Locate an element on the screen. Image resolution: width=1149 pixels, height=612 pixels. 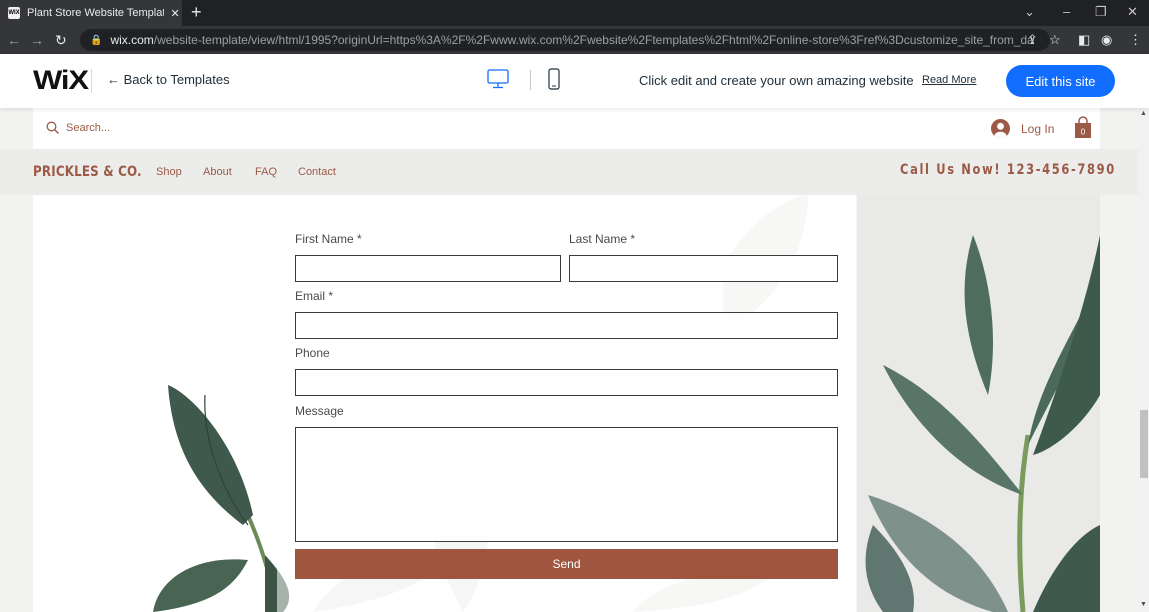
chevron-down-icon: ⌄ is located at coordinates (1029, 12).